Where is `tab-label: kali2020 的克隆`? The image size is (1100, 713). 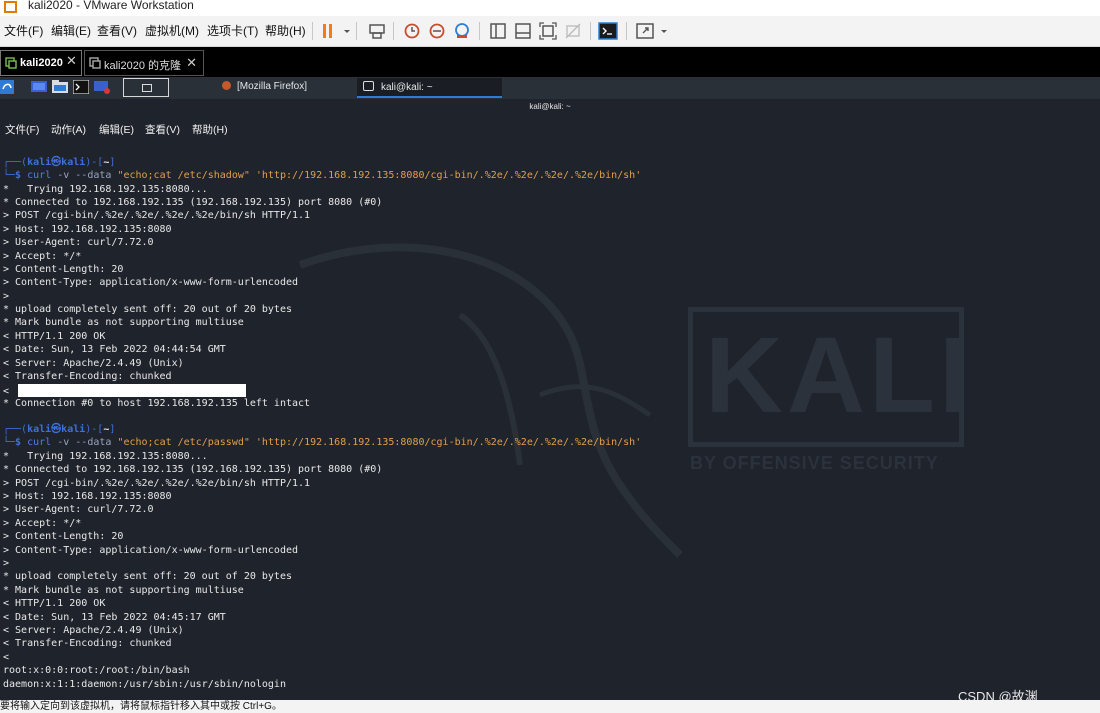 tab-label: kali2020 的克隆 is located at coordinates (143, 66).